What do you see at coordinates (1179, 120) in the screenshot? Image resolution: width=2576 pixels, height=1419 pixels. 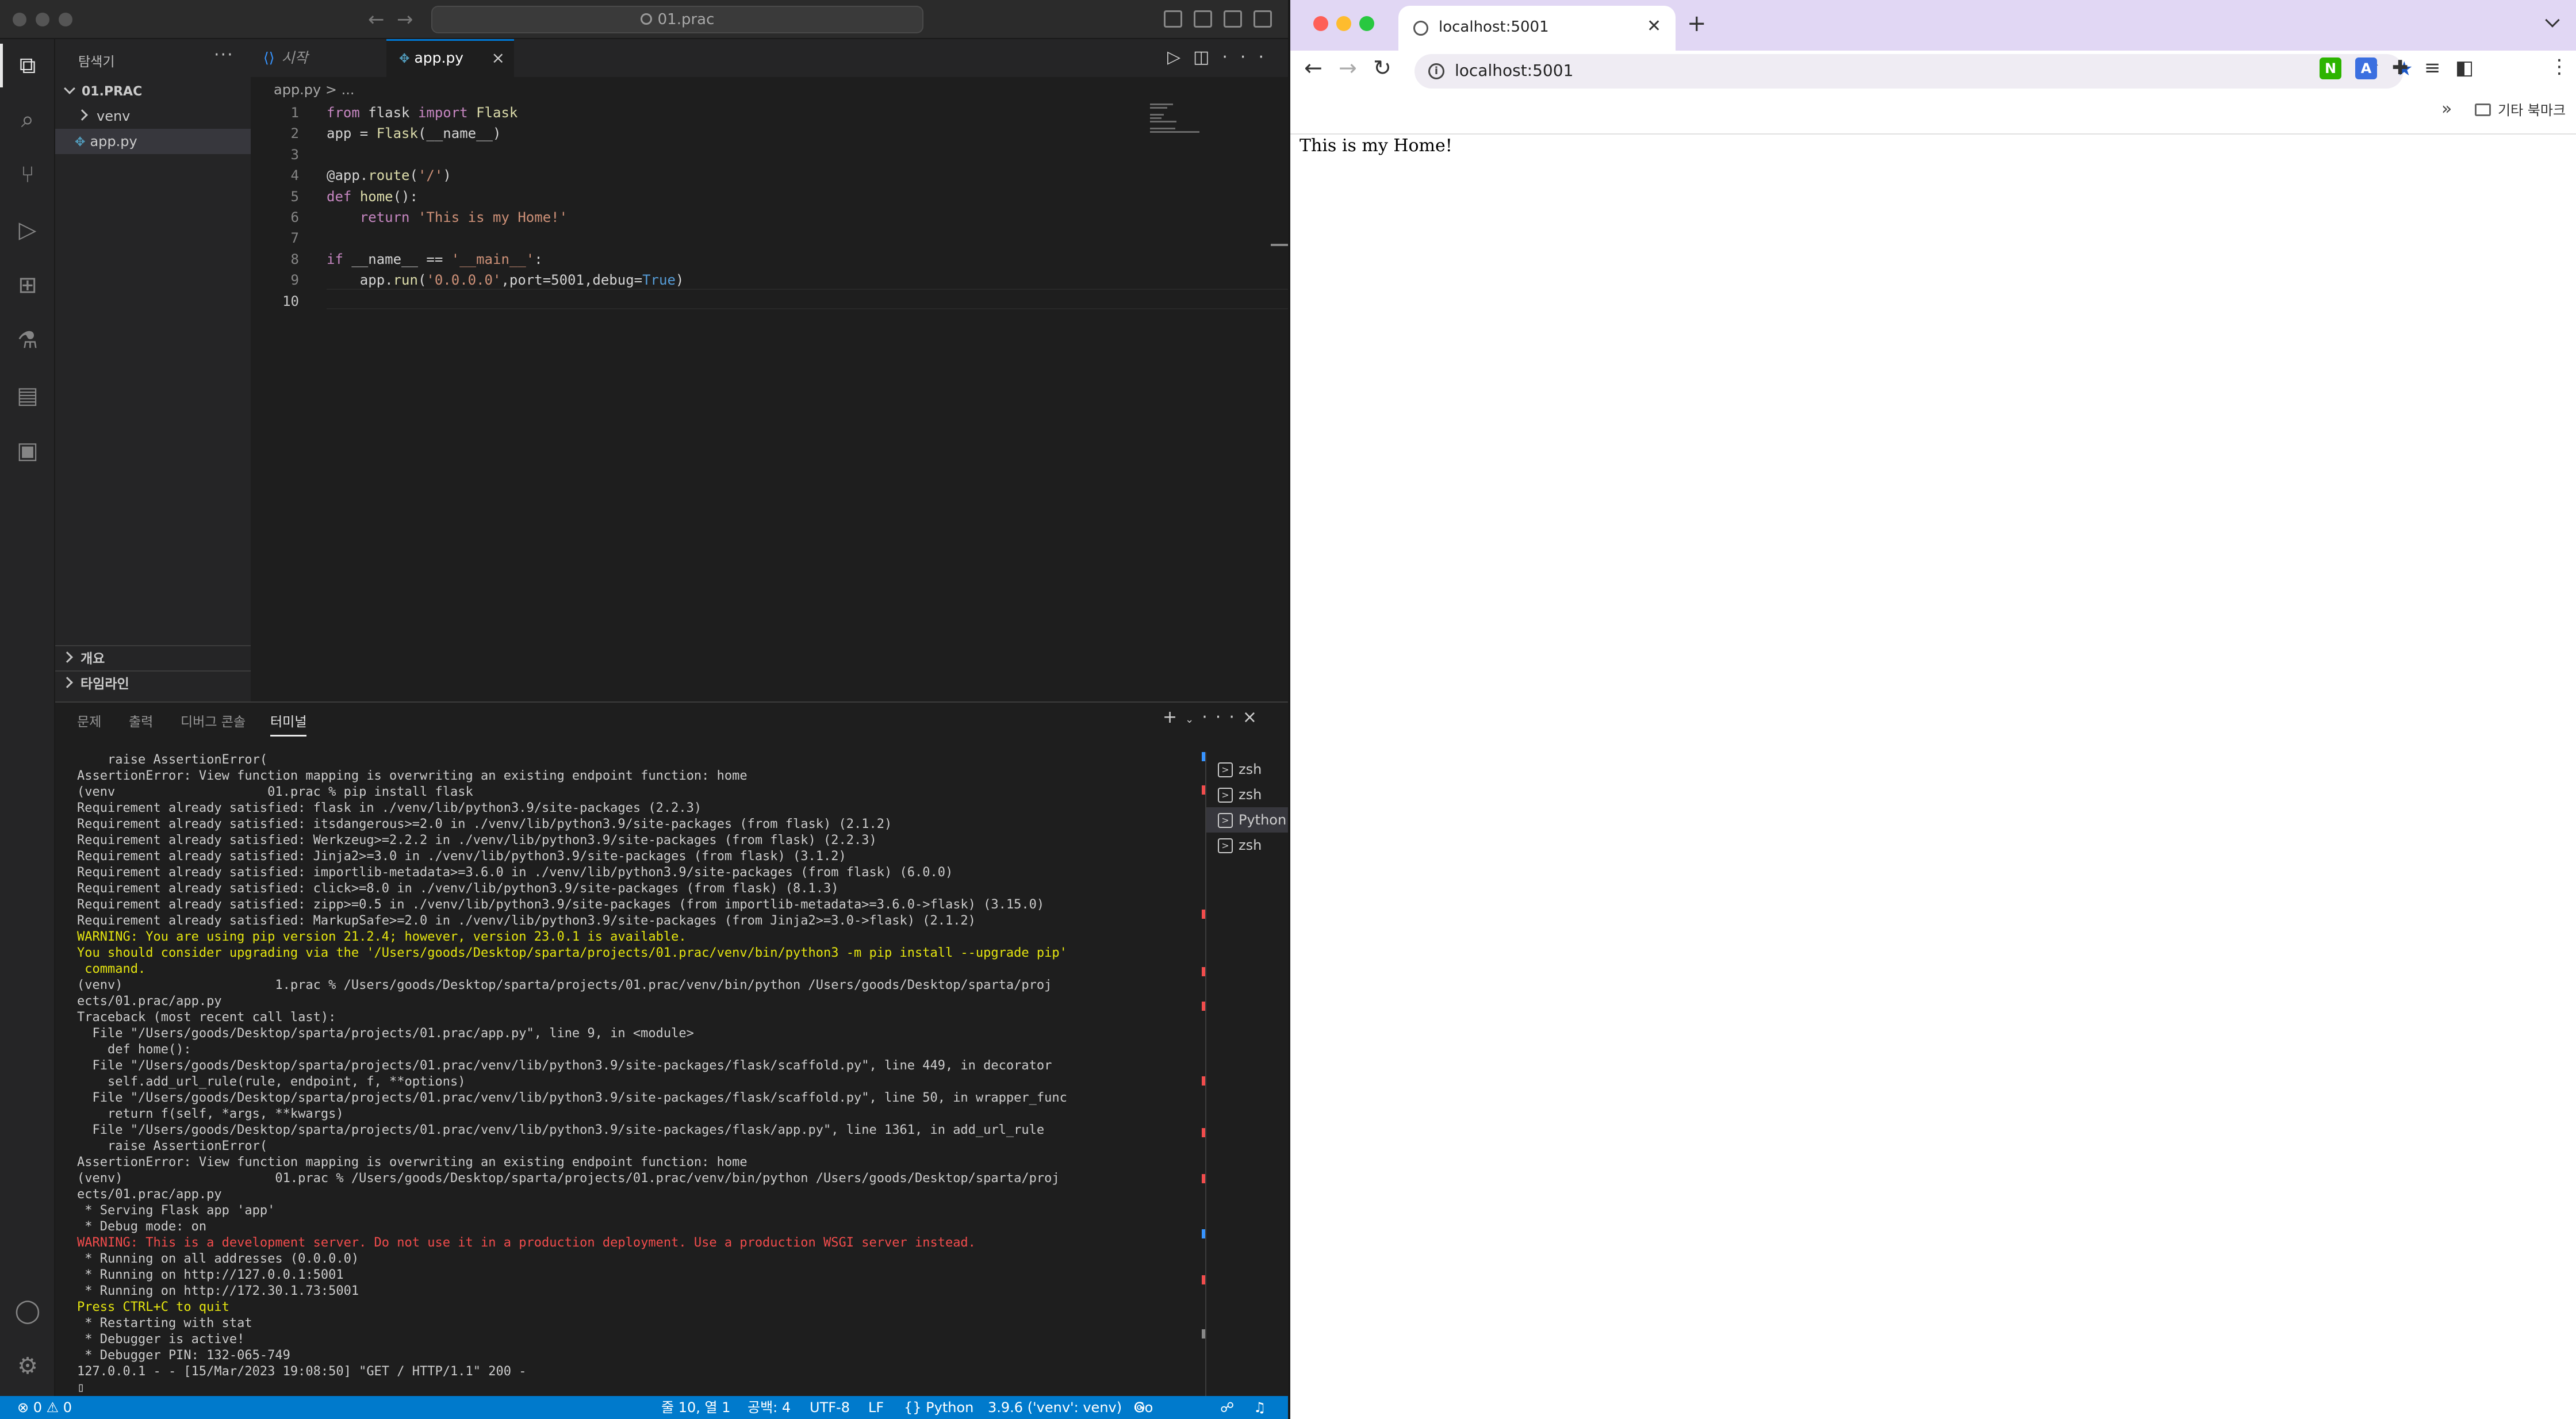 I see `minimap` at bounding box center [1179, 120].